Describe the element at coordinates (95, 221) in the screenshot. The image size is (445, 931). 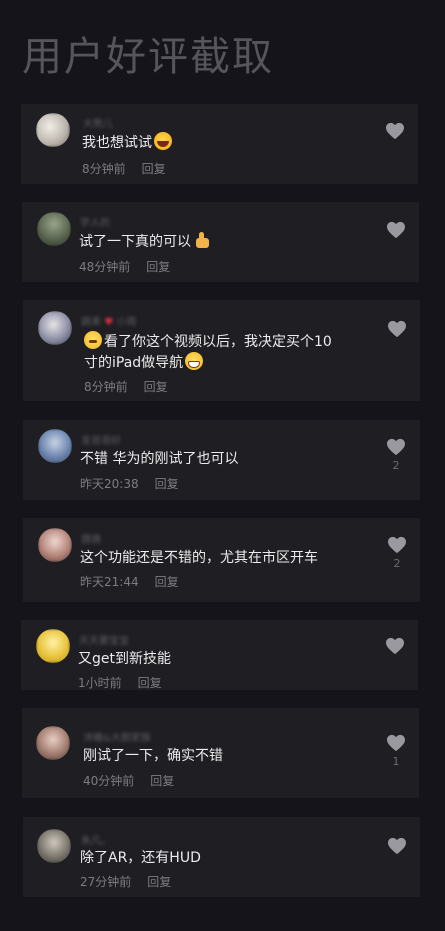
I see `username: 学人的` at that location.